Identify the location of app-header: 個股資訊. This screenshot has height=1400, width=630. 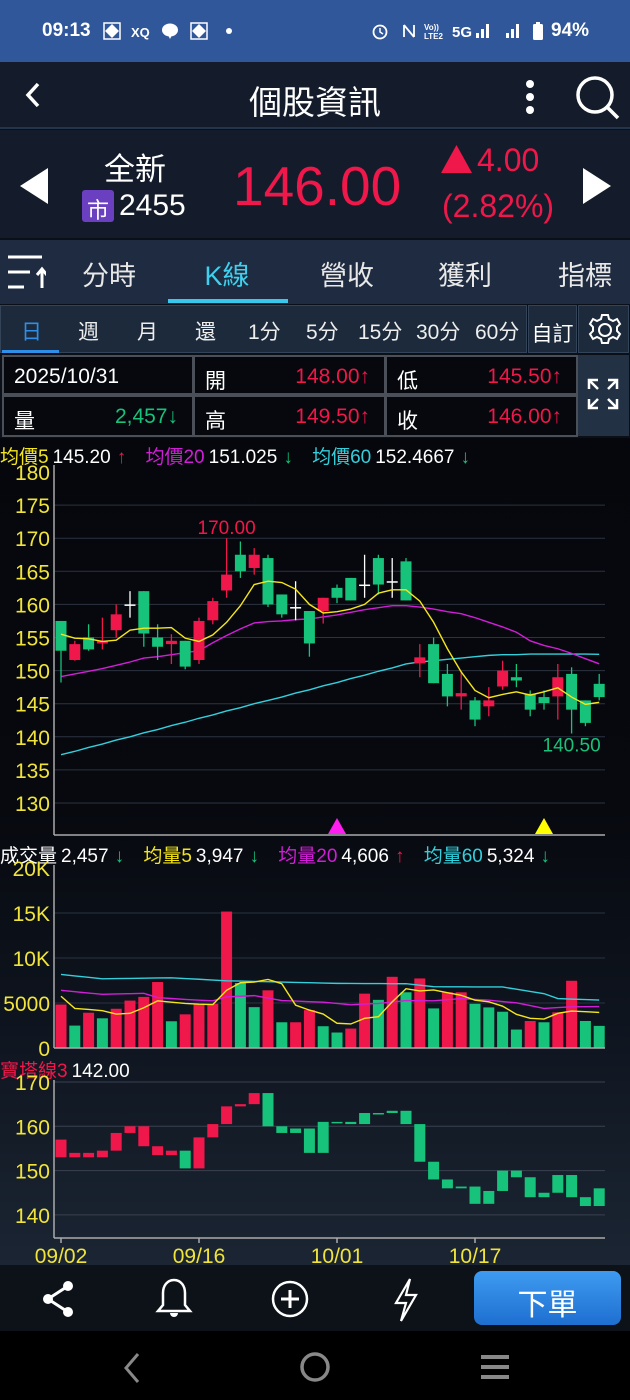
(315, 95).